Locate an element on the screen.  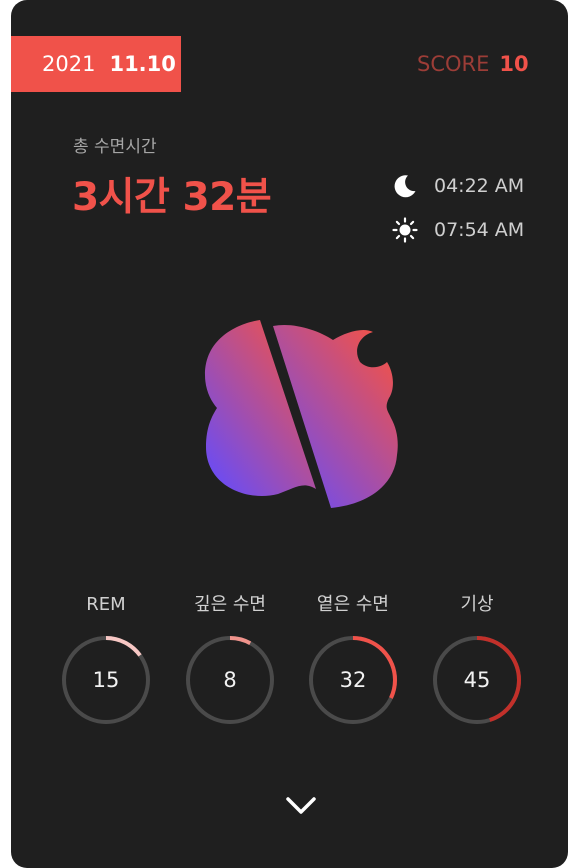
stat-deep-sleep: 깊은 수면 8 is located at coordinates (230, 658).